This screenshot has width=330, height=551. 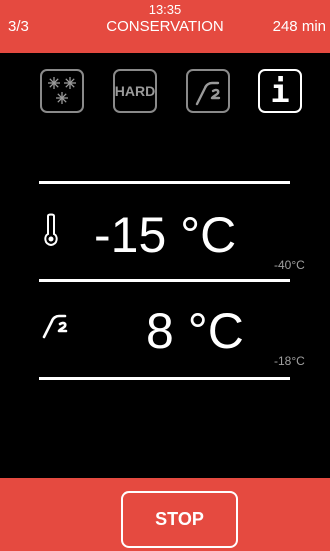 What do you see at coordinates (289, 265) in the screenshot?
I see `cabinet-setpoint: -40°C` at bounding box center [289, 265].